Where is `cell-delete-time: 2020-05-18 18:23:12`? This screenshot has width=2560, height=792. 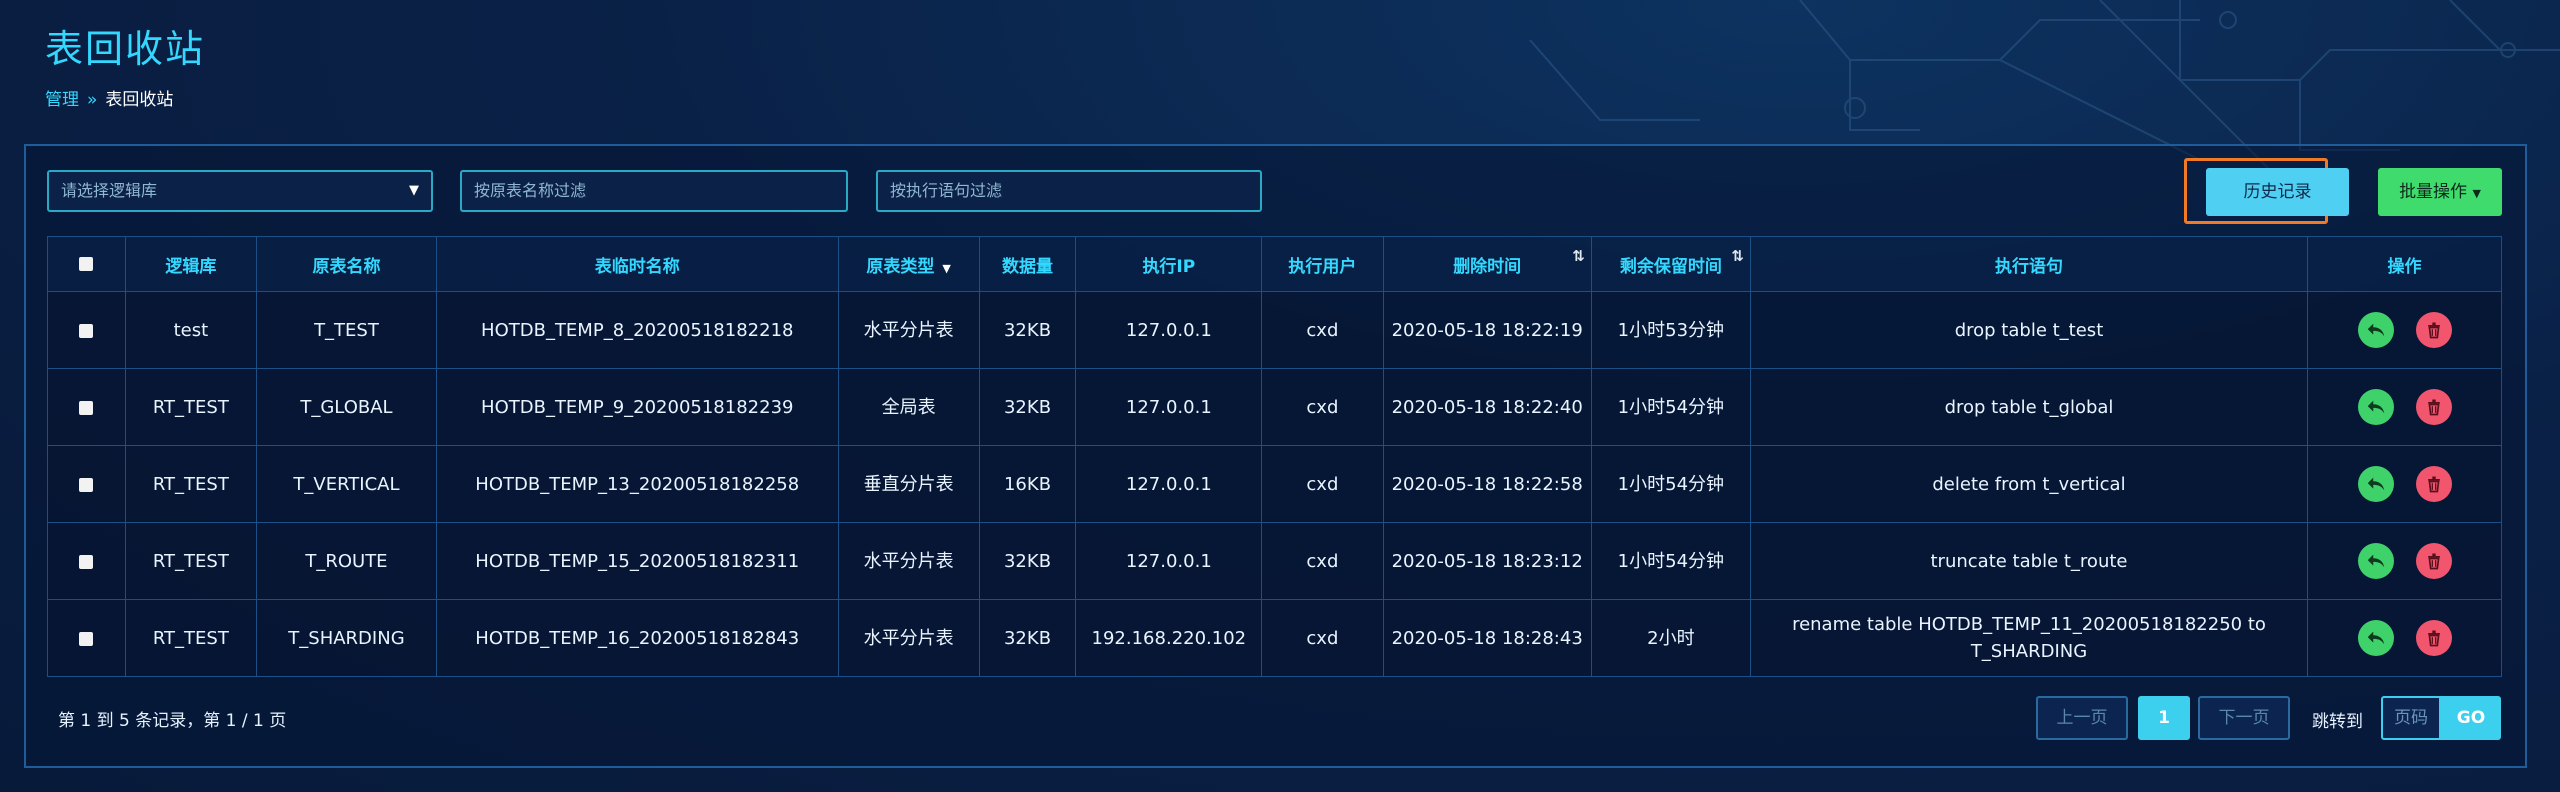
cell-delete-time: 2020-05-18 18:23:12 is located at coordinates (1487, 561).